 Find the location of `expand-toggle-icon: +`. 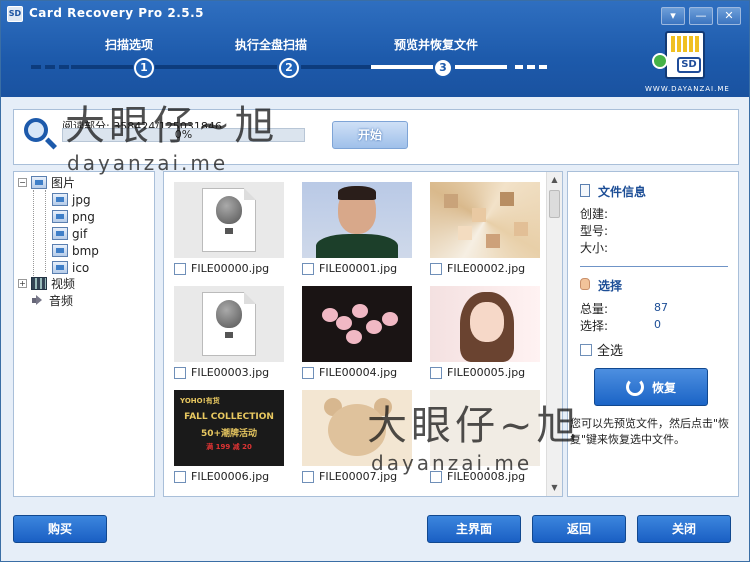

expand-toggle-icon: + is located at coordinates (22, 283).